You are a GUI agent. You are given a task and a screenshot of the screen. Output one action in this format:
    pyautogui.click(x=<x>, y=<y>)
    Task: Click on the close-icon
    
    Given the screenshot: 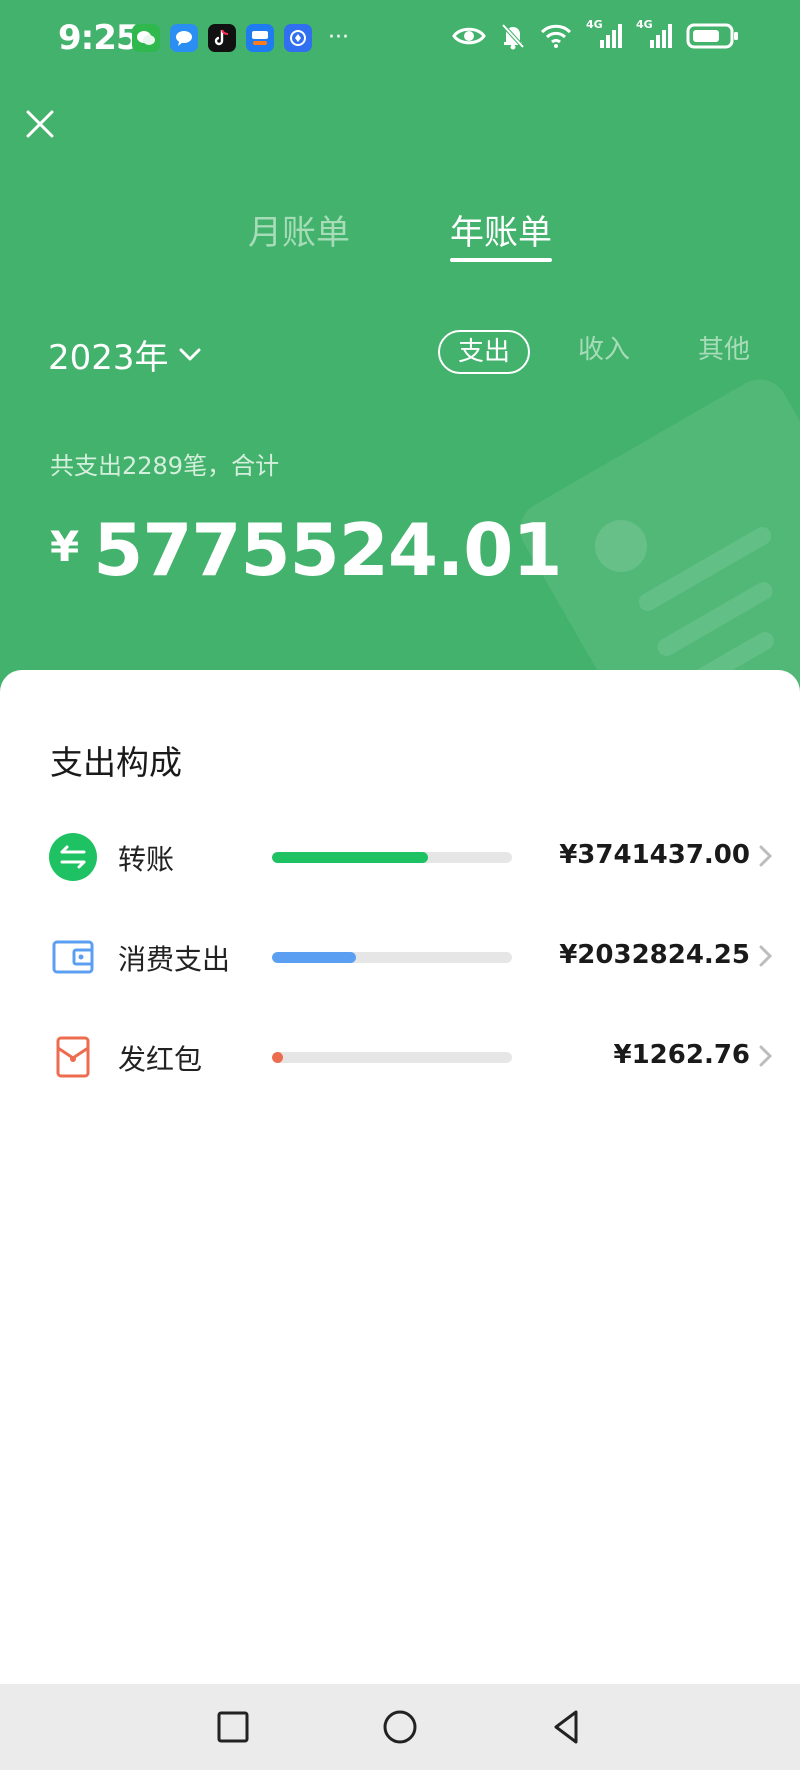 What is the action you would take?
    pyautogui.click(x=40, y=124)
    